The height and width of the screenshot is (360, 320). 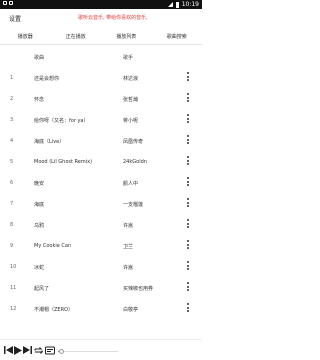 I want to click on song-row: 2 怀念 张哲瀚, so click(x=101, y=101).